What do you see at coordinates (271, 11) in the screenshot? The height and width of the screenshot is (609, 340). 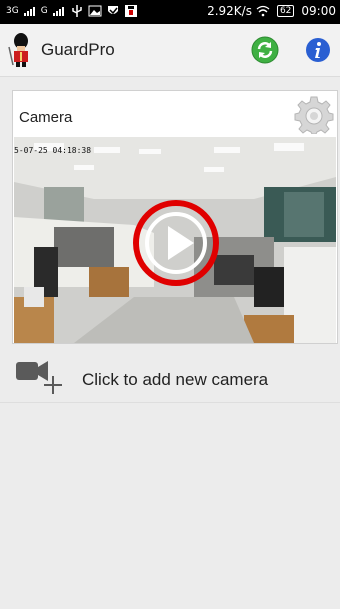 I see `status-right: 2.92K/s 62 09:00` at bounding box center [271, 11].